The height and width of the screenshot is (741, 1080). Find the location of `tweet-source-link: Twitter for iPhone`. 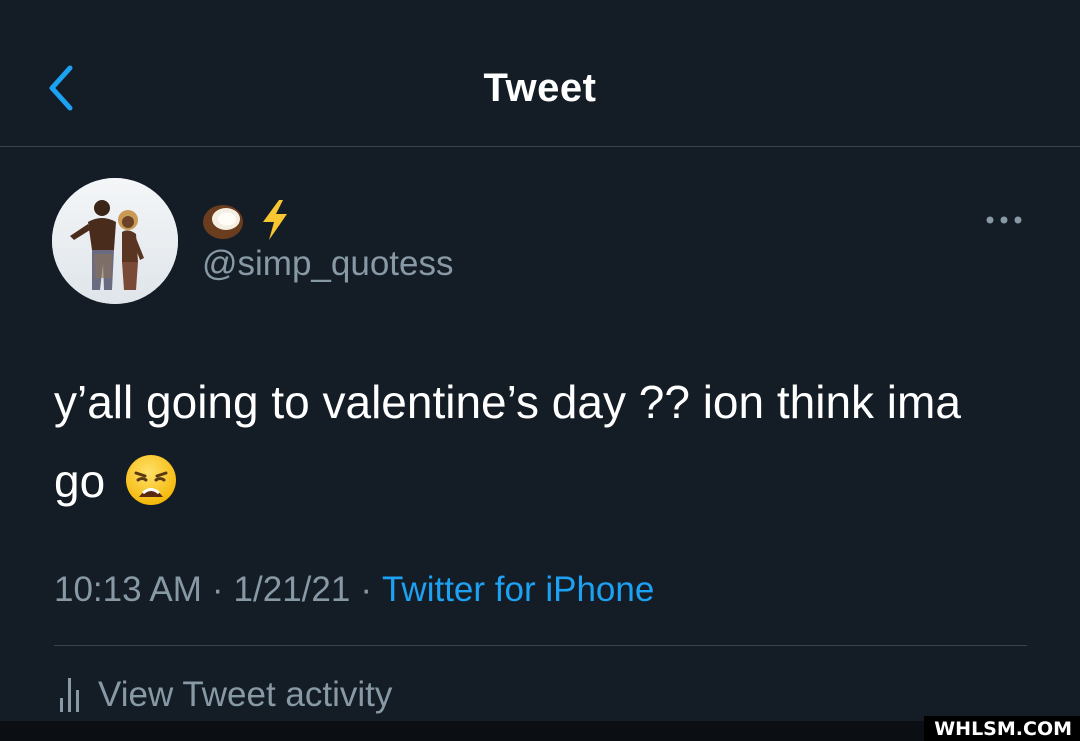

tweet-source-link: Twitter for iPhone is located at coordinates (518, 589).